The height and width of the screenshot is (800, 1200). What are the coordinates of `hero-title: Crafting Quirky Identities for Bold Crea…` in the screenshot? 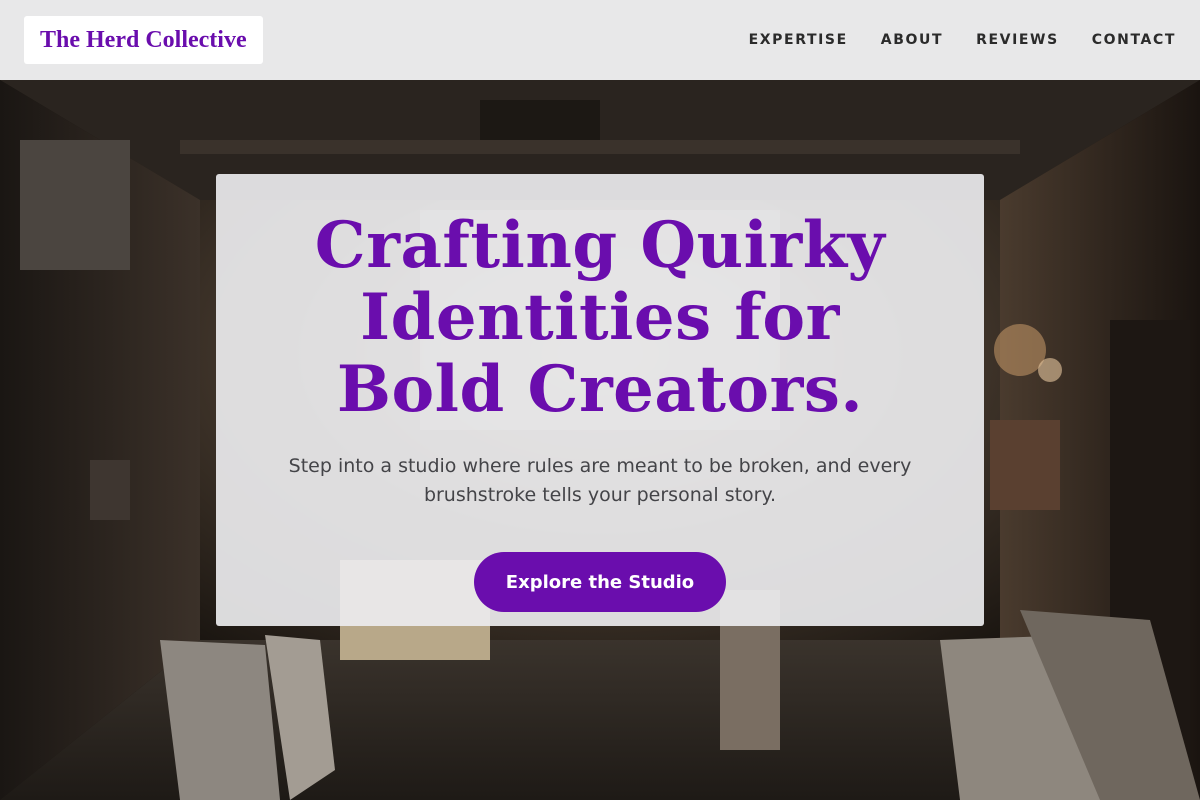 It's located at (600, 317).